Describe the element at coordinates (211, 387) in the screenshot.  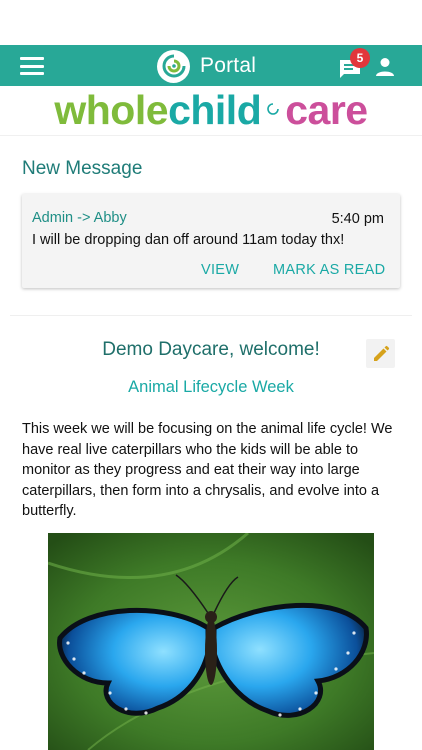
I see `post-subtitle: Animal Lifecycle Week` at that location.